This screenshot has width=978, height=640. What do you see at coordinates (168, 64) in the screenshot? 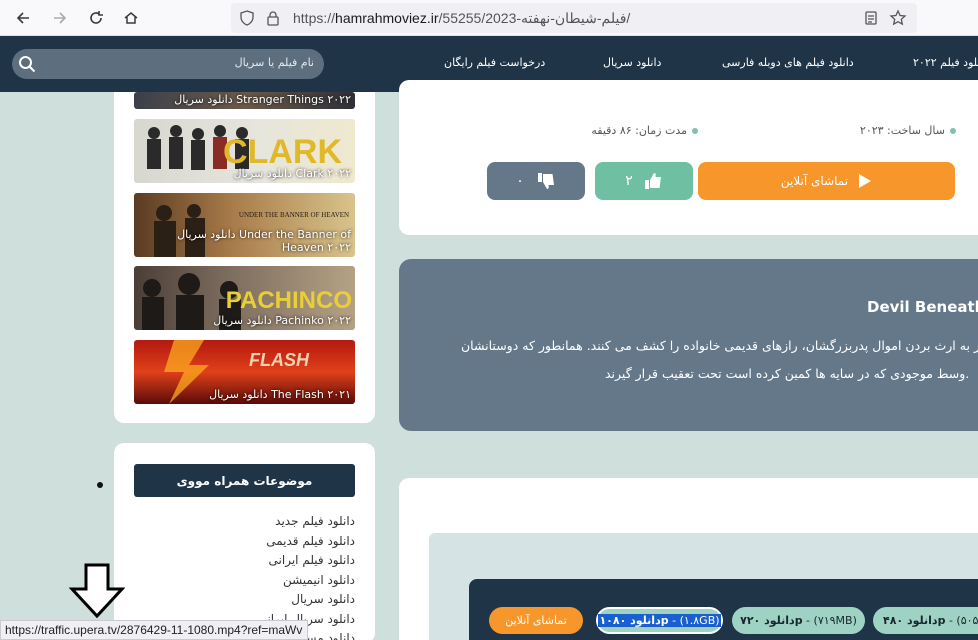
I see `search-input: نام فیلم یا سریال` at bounding box center [168, 64].